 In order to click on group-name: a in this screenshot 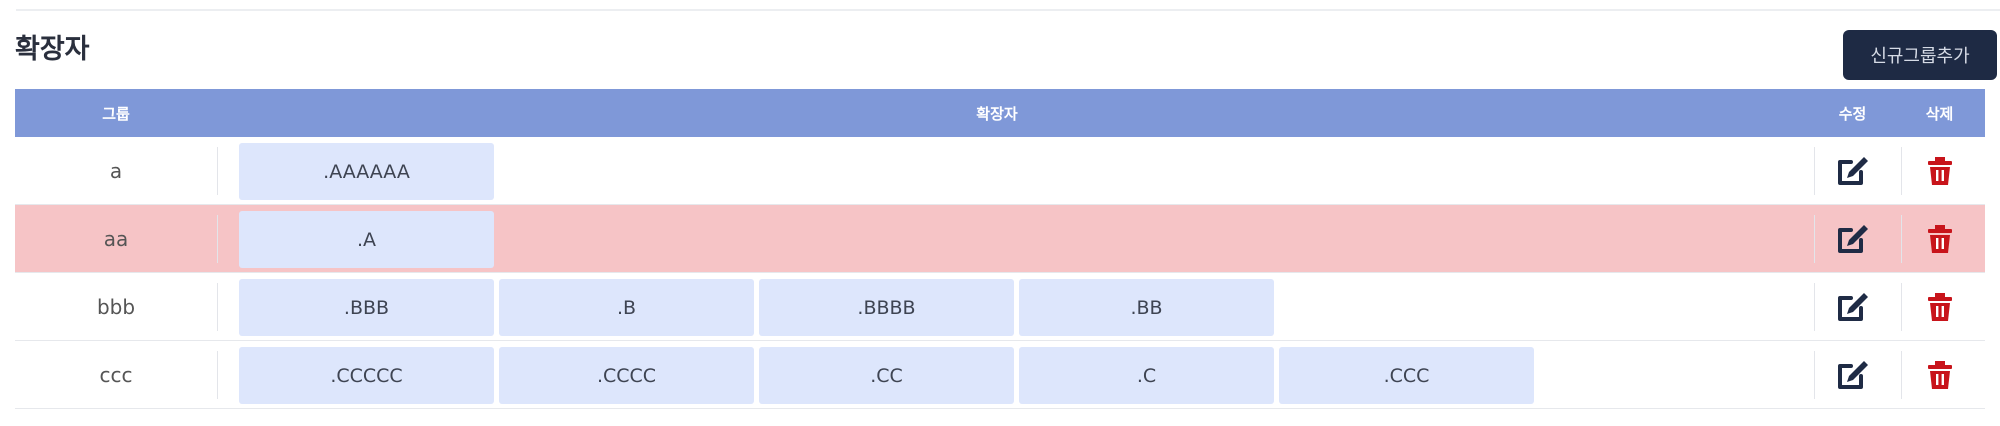, I will do `click(116, 170)`.